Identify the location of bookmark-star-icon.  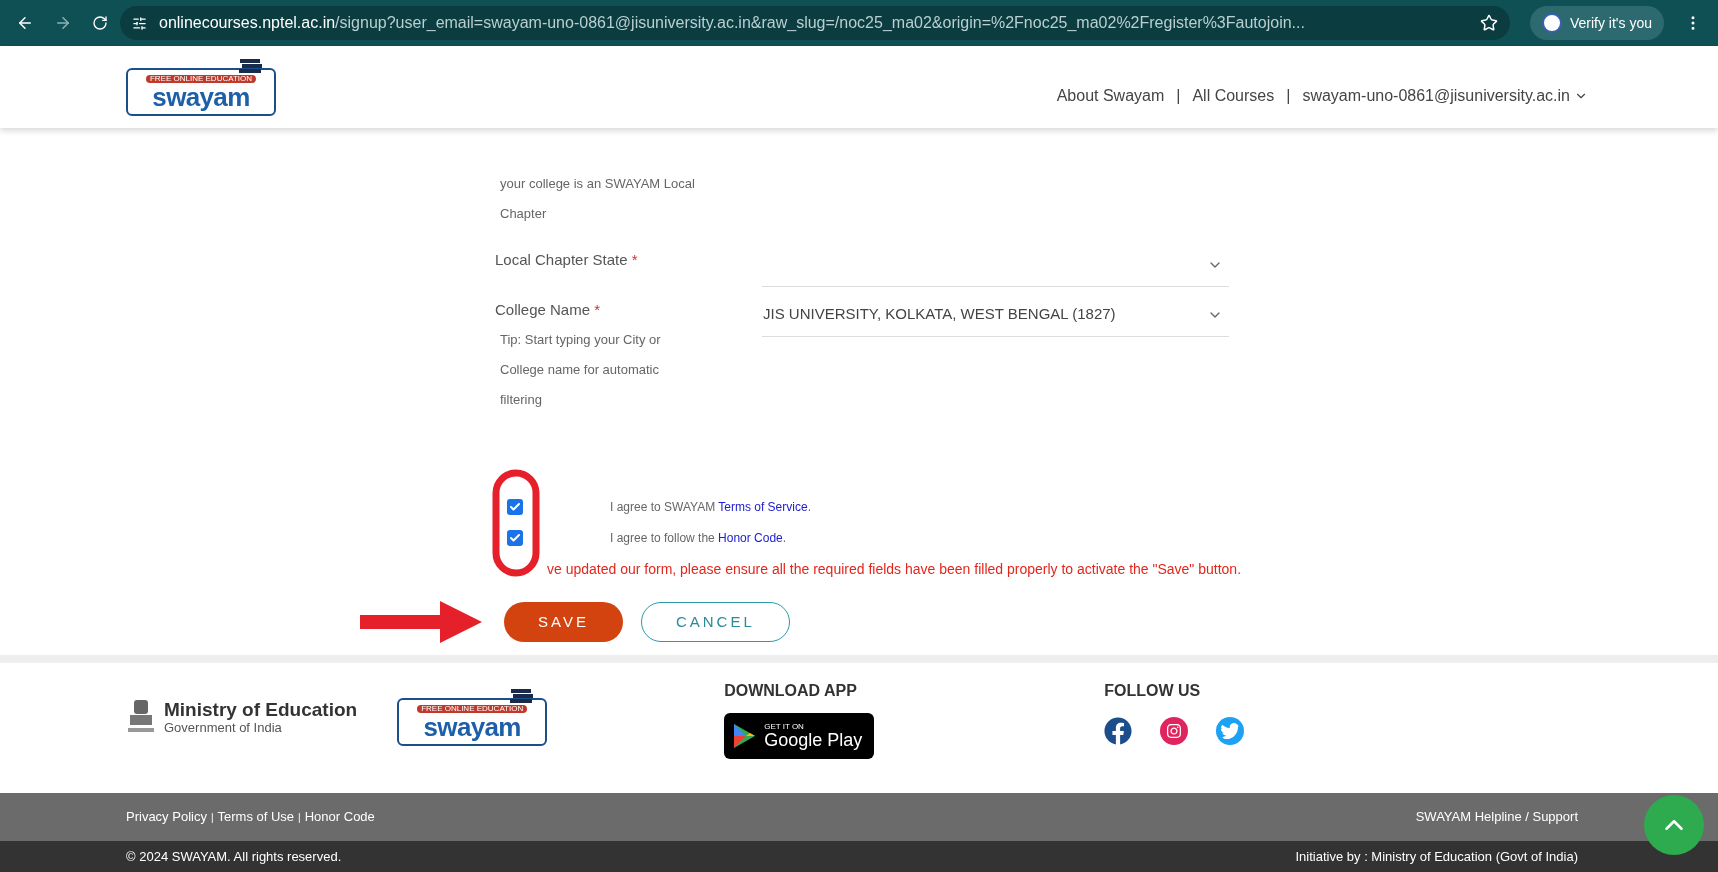
(1488, 23).